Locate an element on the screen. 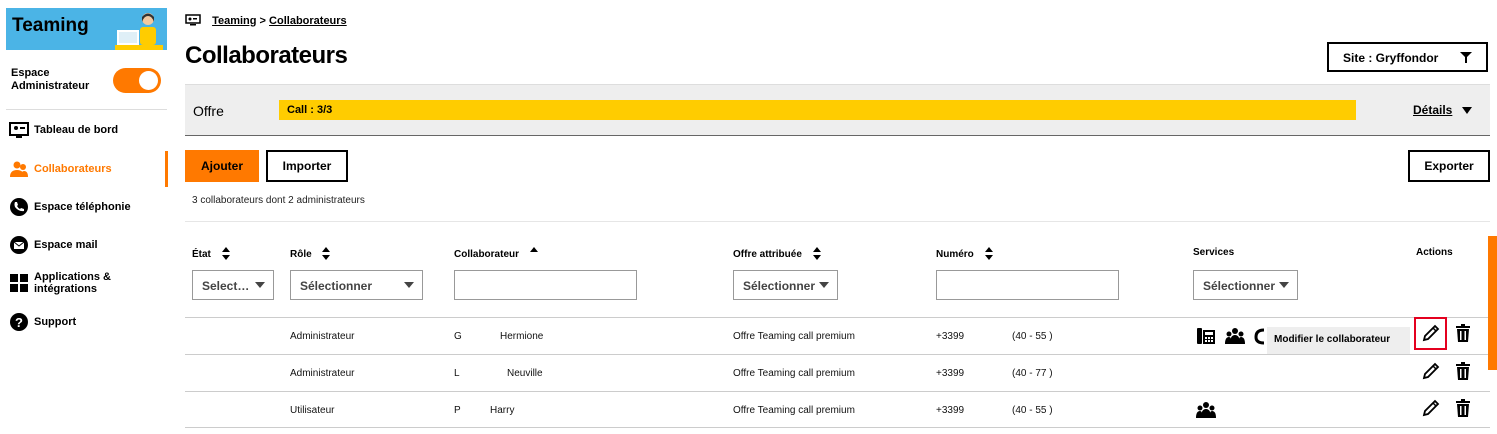 This screenshot has height=434, width=1497. extension-cell: (40 - 77 ) is located at coordinates (1032, 373).